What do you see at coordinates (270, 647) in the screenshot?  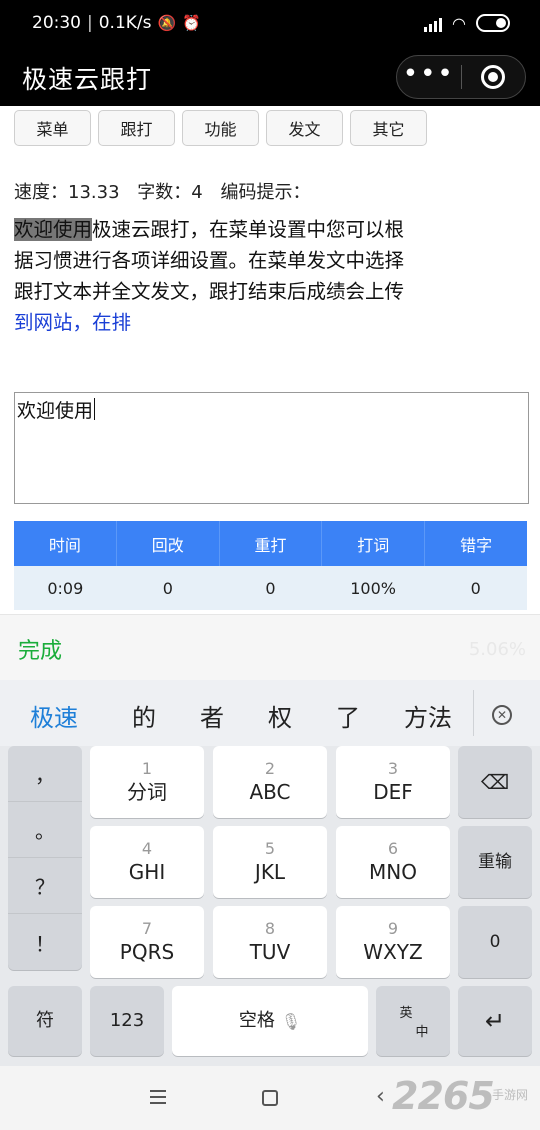 I see `keyboard-toolbar: 完成 5.06%` at bounding box center [270, 647].